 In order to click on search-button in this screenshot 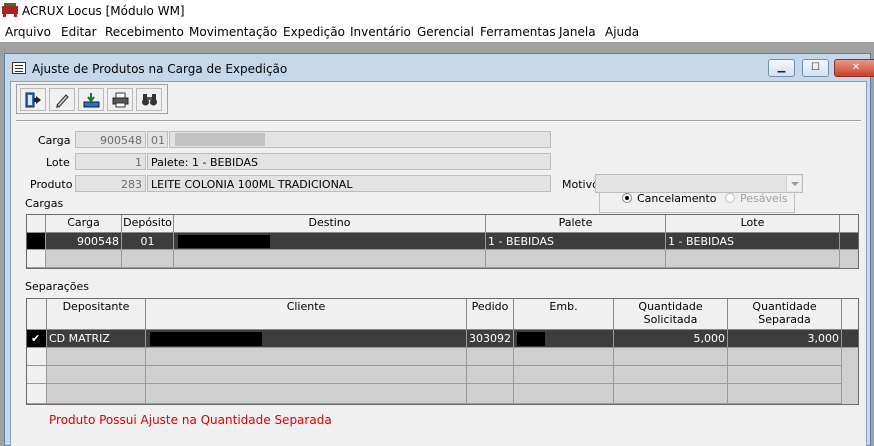, I will do `click(149, 99)`.